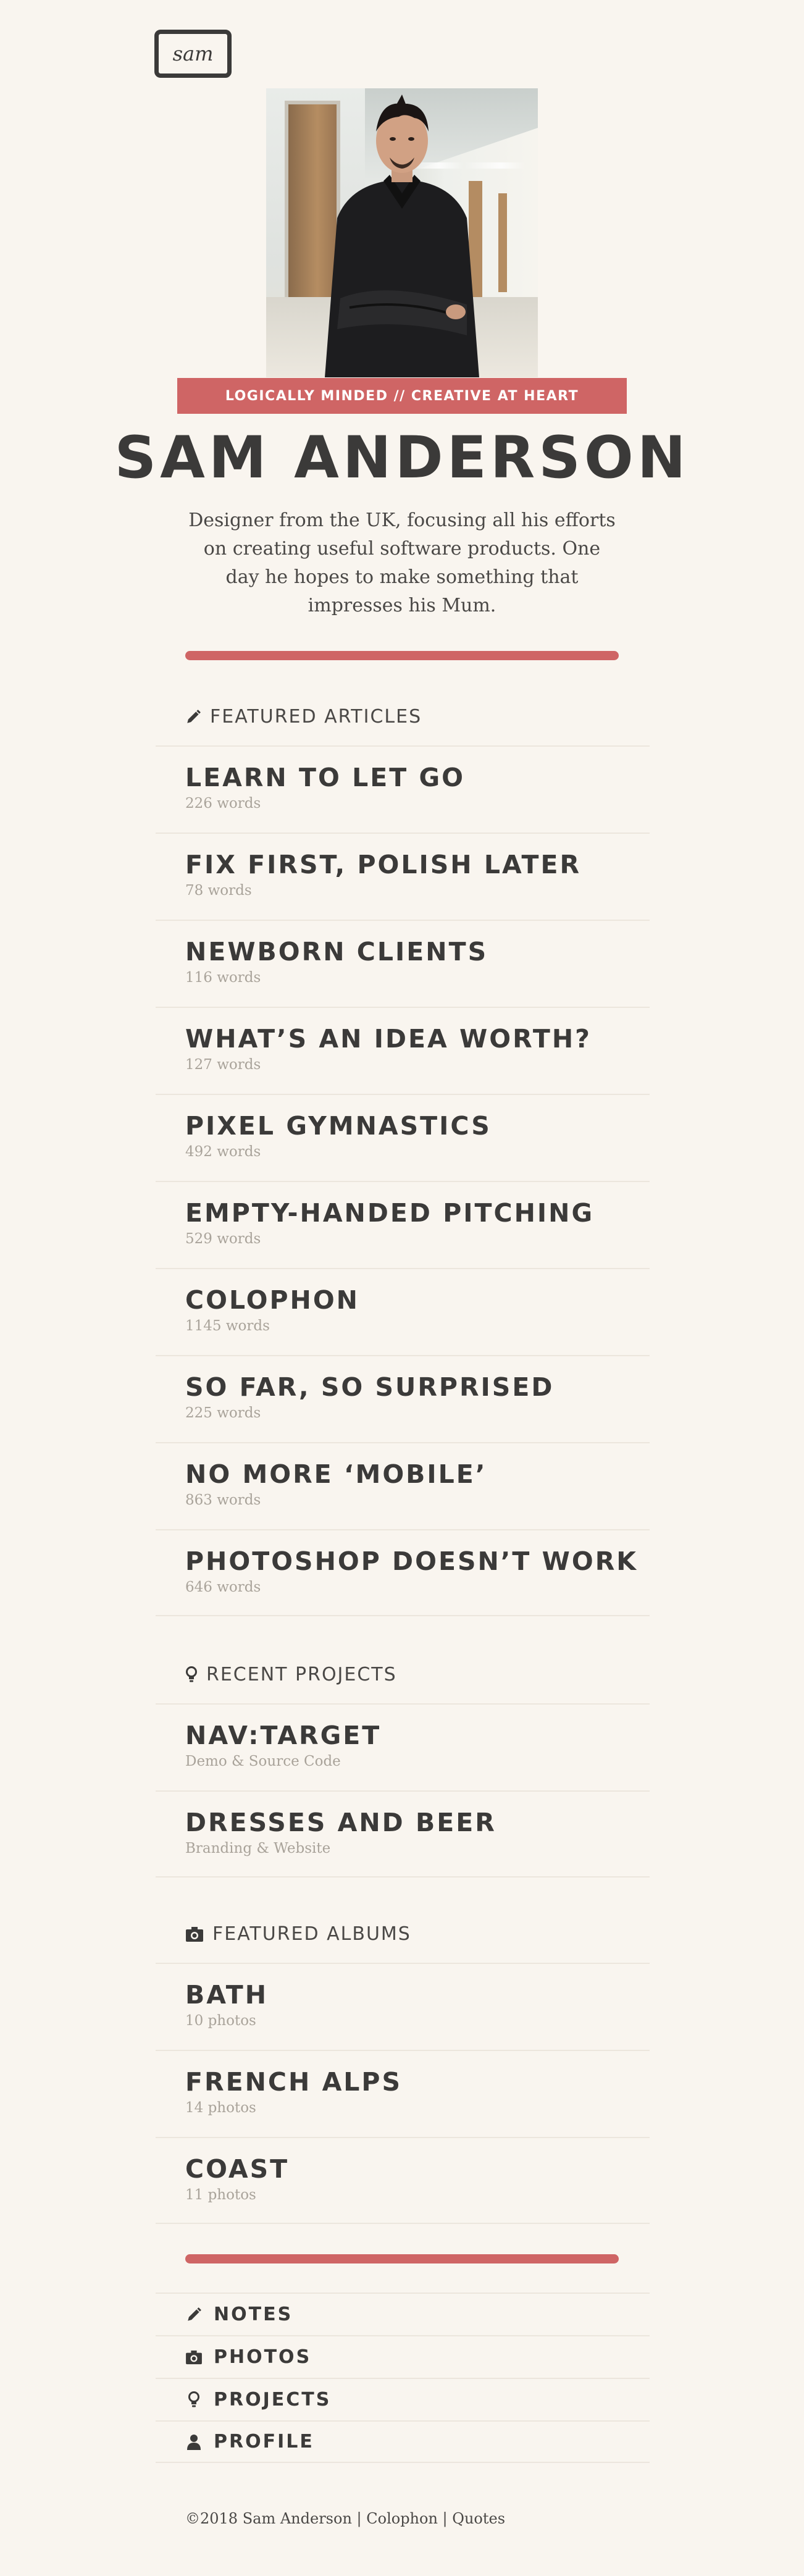 This screenshot has width=804, height=2576. Describe the element at coordinates (220, 2195) in the screenshot. I see `item-meta: 11 photos` at that location.